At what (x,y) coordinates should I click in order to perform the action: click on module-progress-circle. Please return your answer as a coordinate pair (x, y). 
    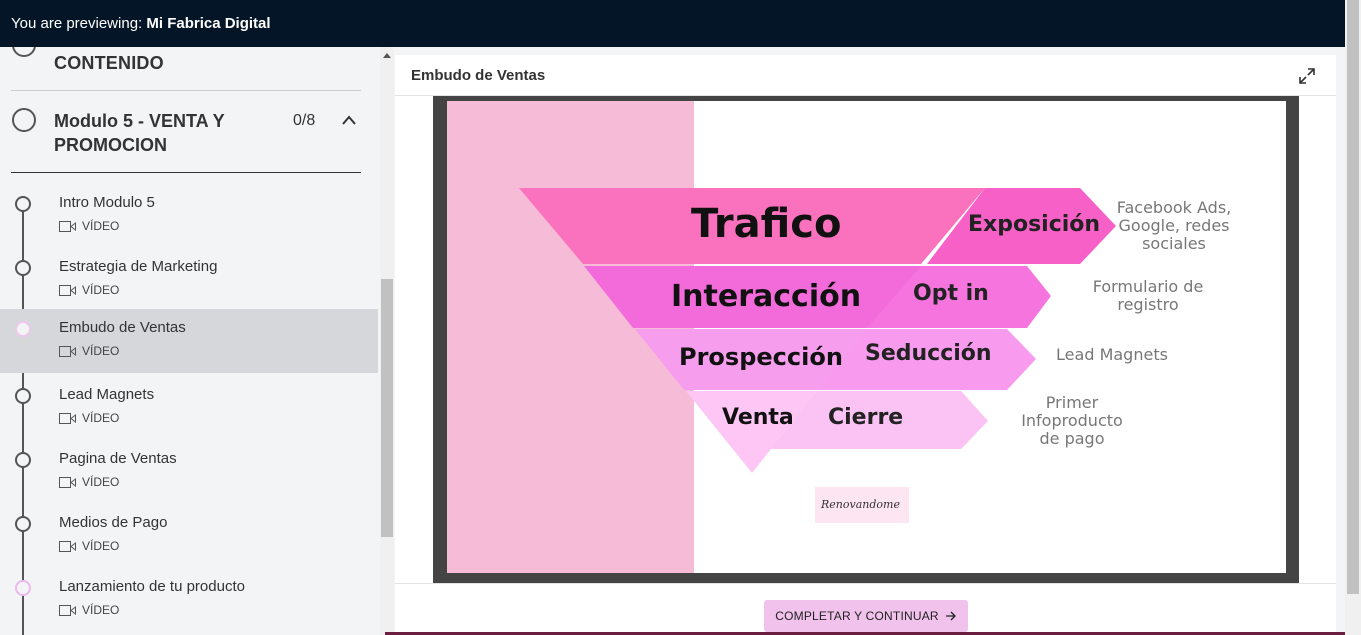
    Looking at the image, I should click on (24, 120).